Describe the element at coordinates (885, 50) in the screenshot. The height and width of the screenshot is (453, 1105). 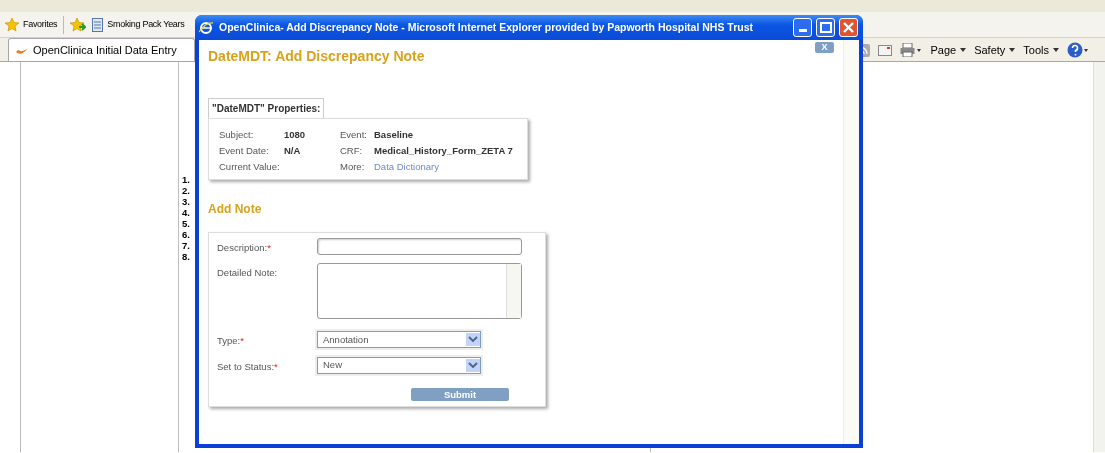
I see `mail-icon` at that location.